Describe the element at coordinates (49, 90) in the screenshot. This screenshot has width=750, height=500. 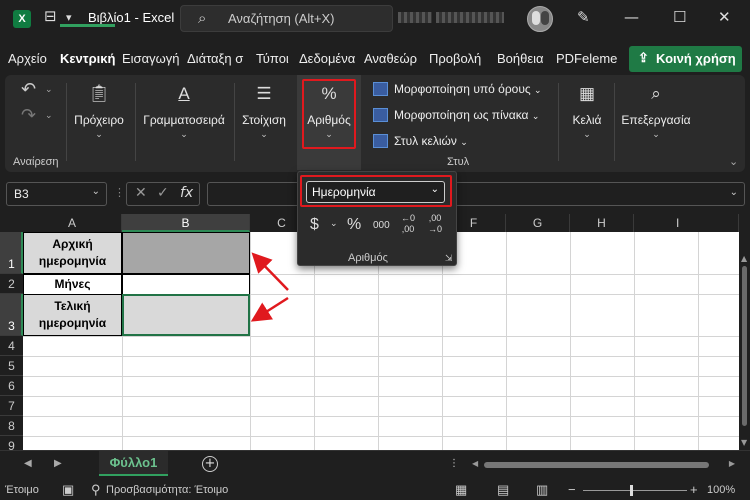
I see `undo-dropdown-icon: ⌄` at that location.